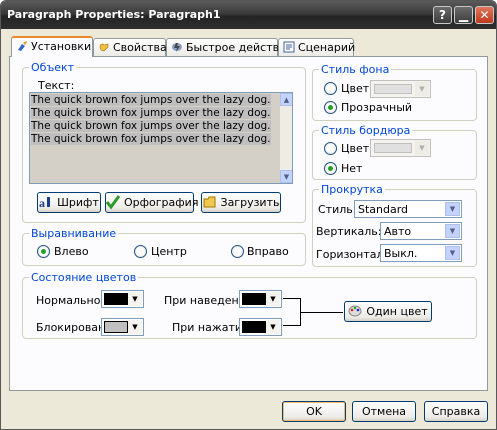  Describe the element at coordinates (289, 47) in the screenshot. I see `script-icon` at that location.